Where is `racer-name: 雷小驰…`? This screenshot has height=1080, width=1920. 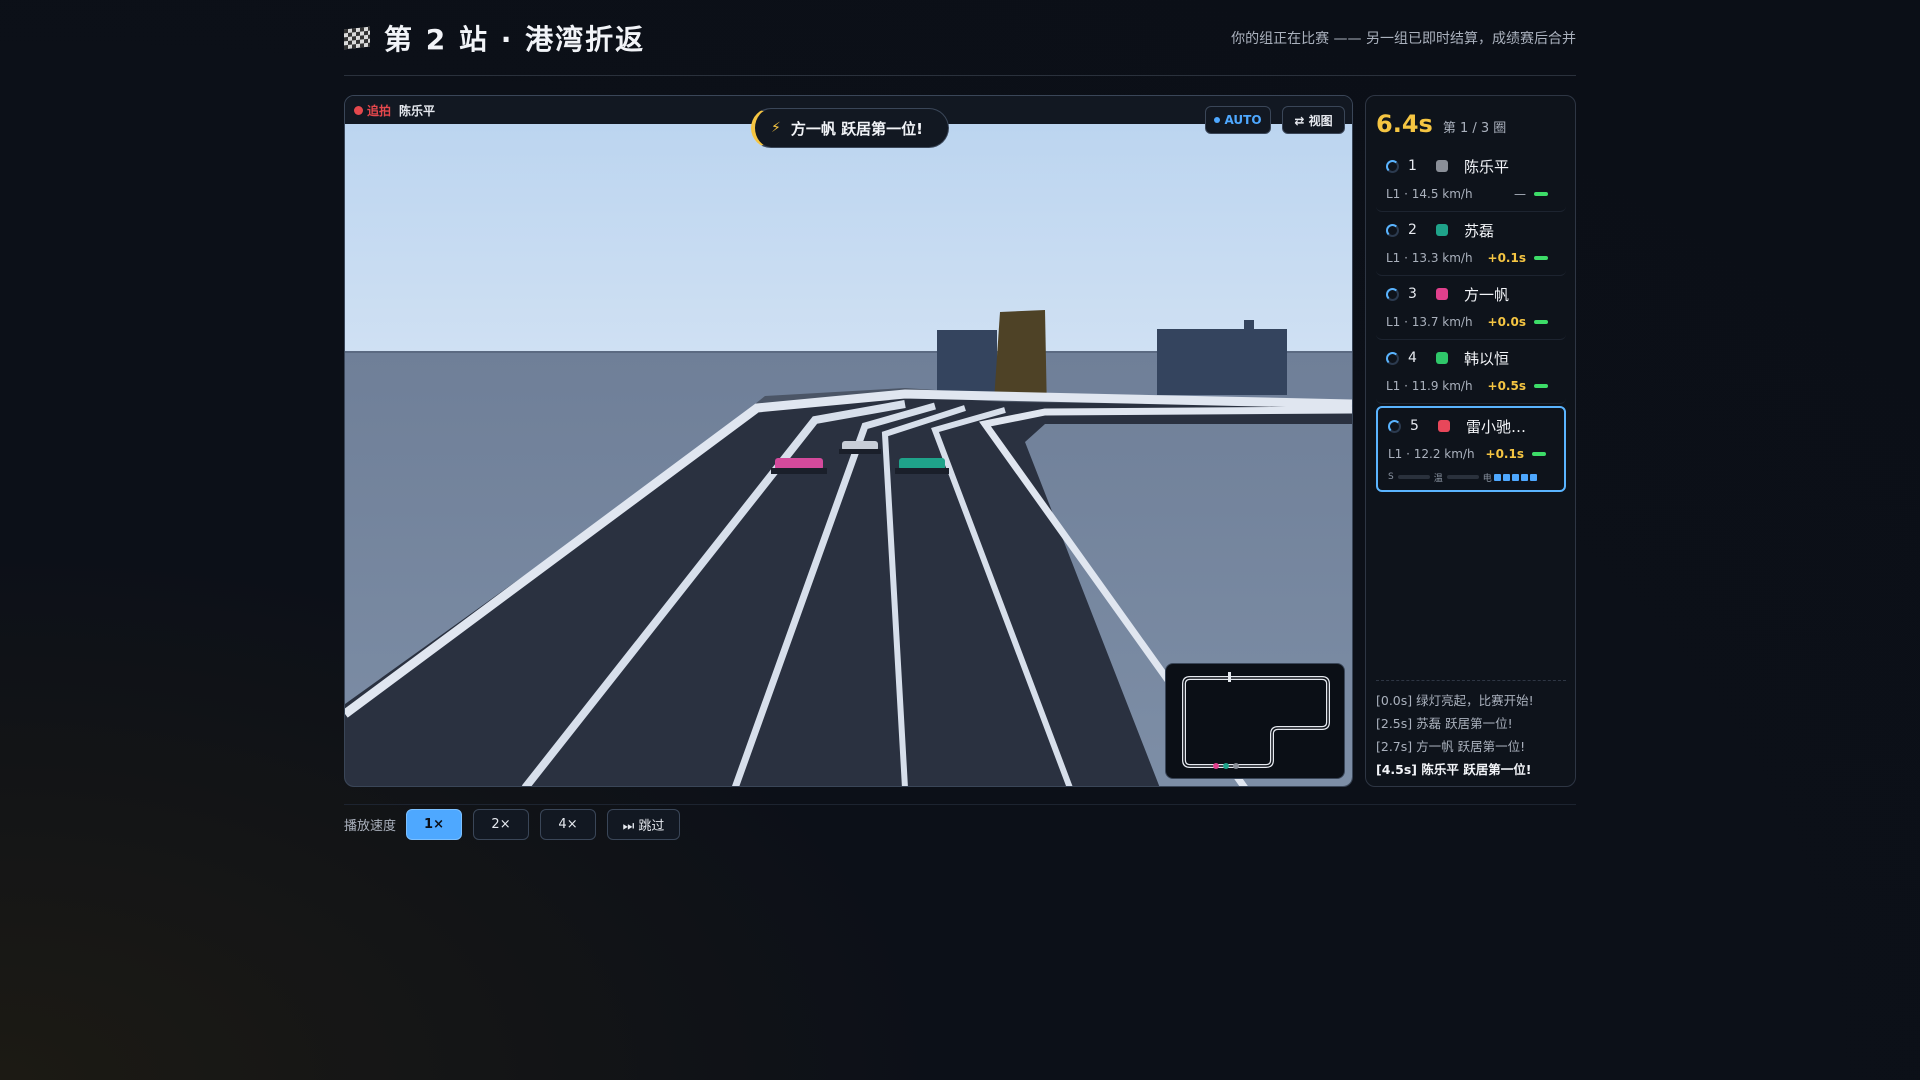
racer-name: 雷小驰… is located at coordinates (1496, 426).